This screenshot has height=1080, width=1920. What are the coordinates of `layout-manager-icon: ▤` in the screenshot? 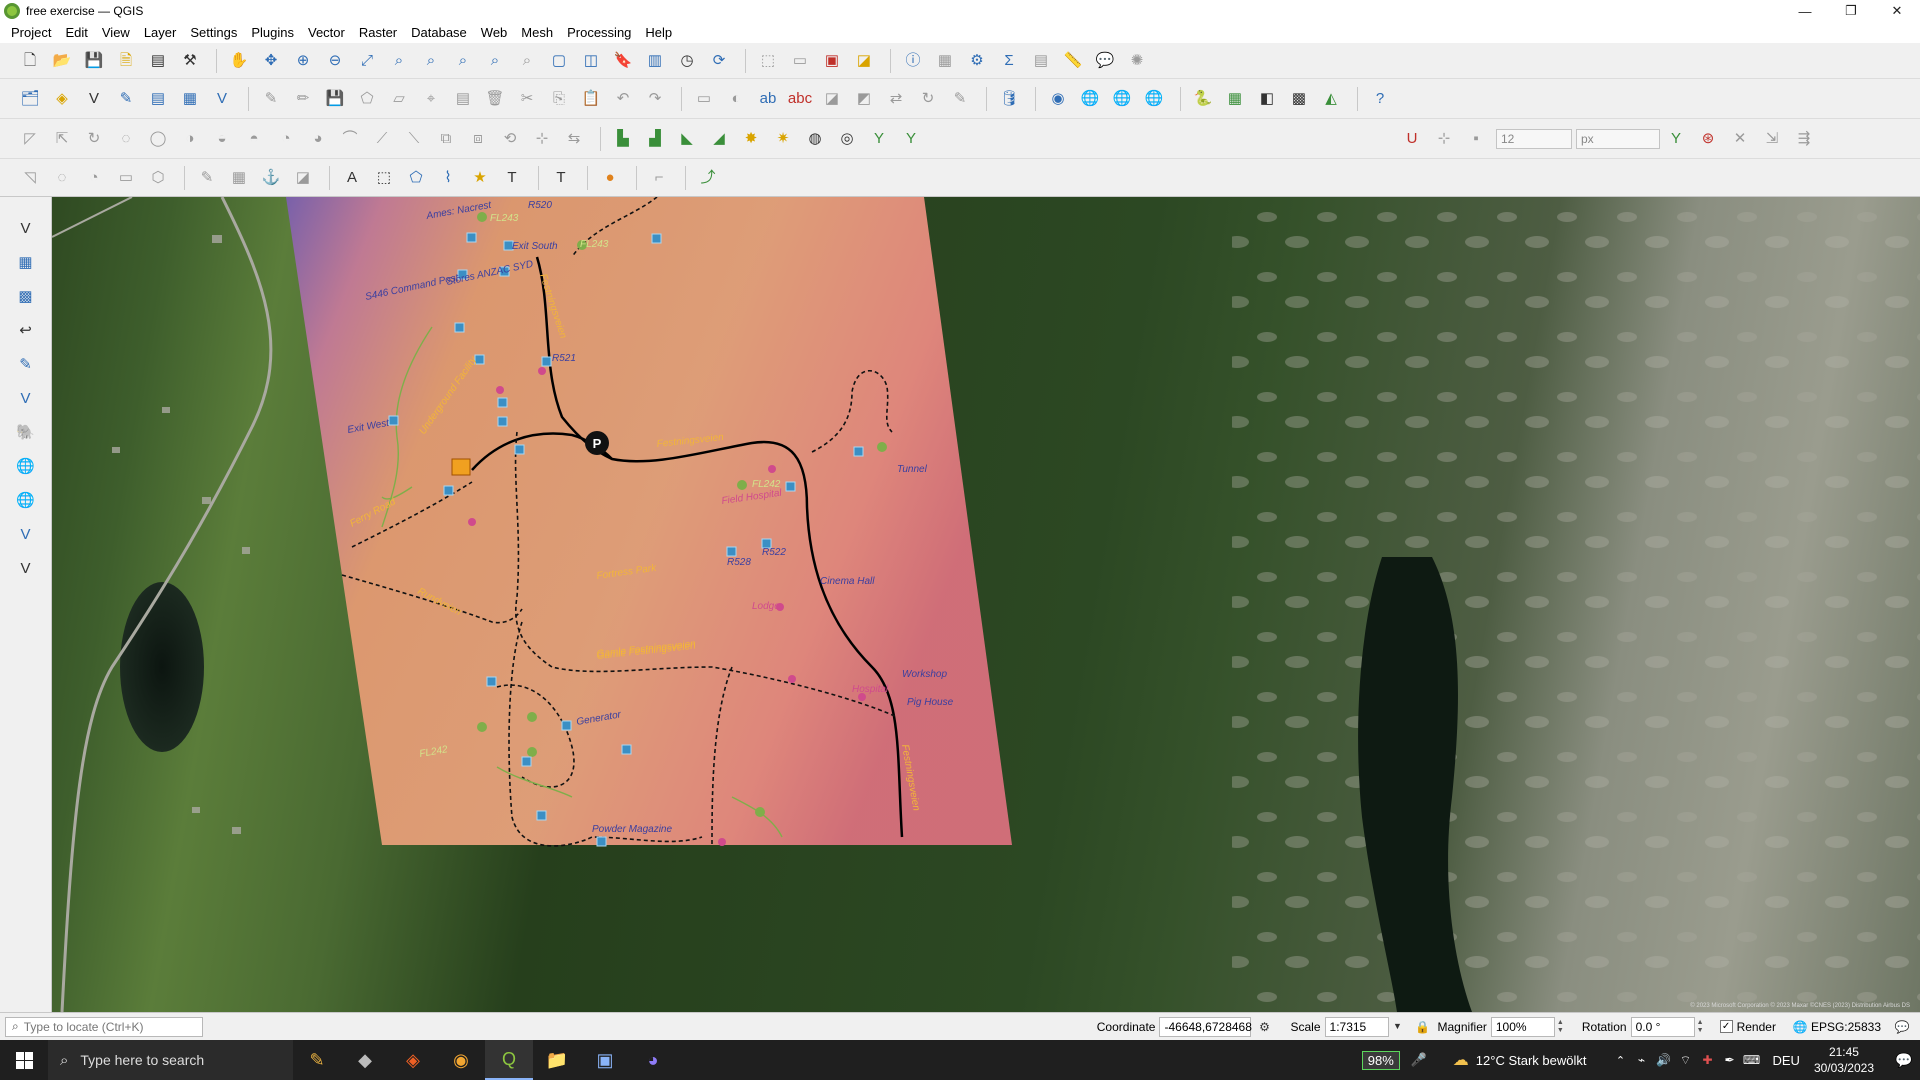 It's located at (158, 61).